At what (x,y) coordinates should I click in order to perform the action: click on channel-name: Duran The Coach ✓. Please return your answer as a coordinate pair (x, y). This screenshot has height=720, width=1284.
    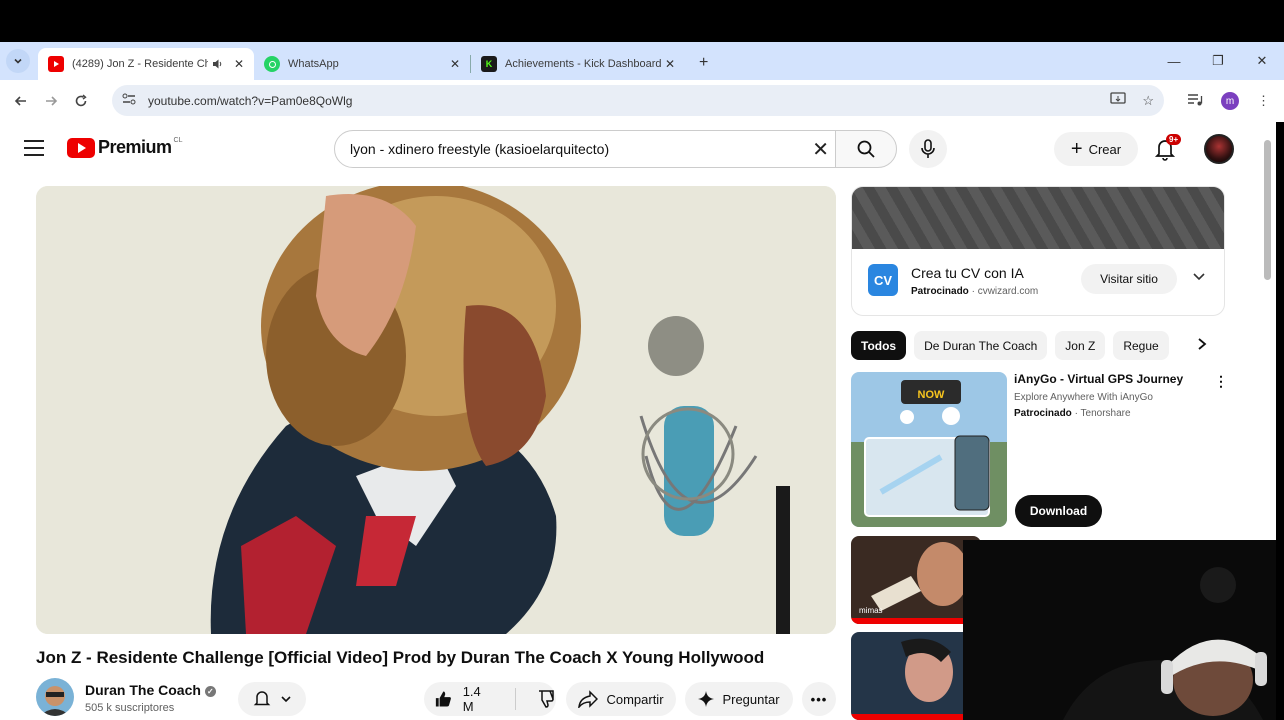
    Looking at the image, I should click on (150, 690).